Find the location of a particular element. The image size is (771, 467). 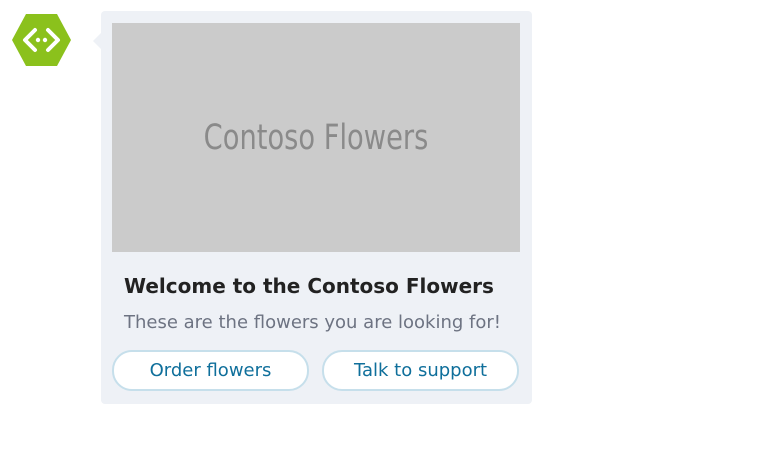

talk-to-support-button-label: Talk to support is located at coordinates (420, 370).